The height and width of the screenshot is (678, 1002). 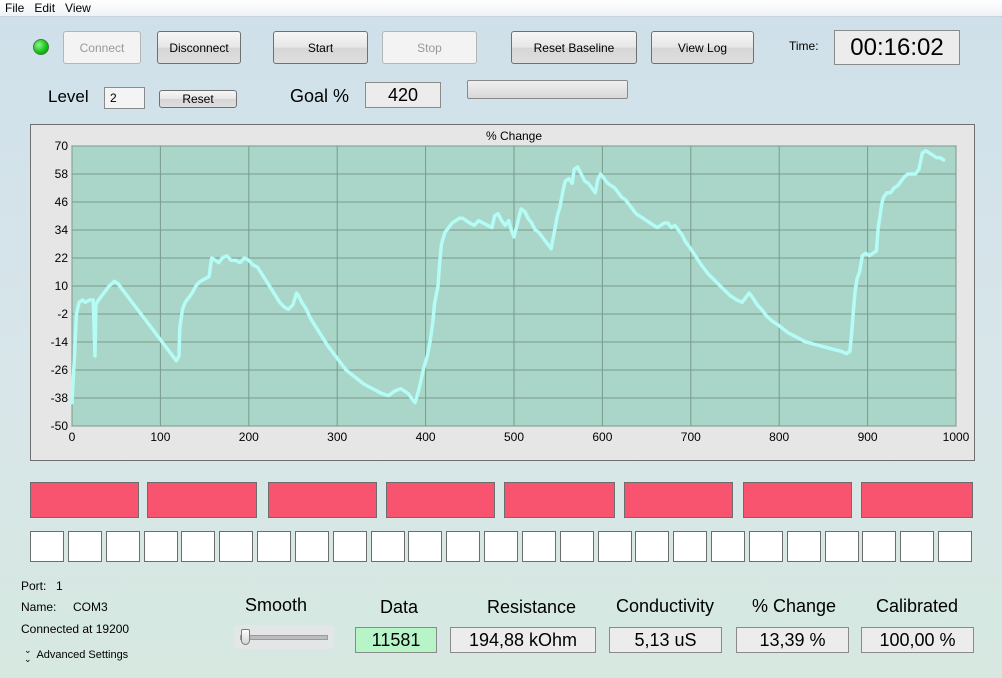 What do you see at coordinates (249, 437) in the screenshot?
I see `chart-x-tick-label: 200` at bounding box center [249, 437].